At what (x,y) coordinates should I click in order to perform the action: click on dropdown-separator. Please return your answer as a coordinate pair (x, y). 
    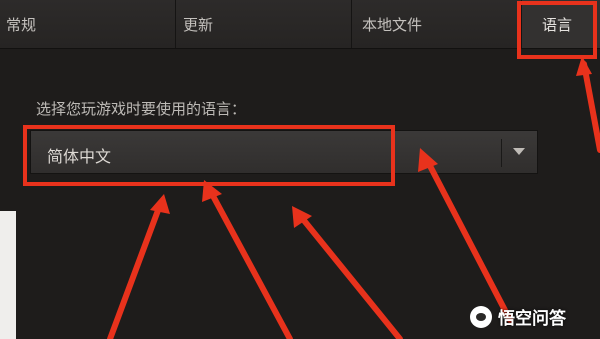
    Looking at the image, I should click on (501, 153).